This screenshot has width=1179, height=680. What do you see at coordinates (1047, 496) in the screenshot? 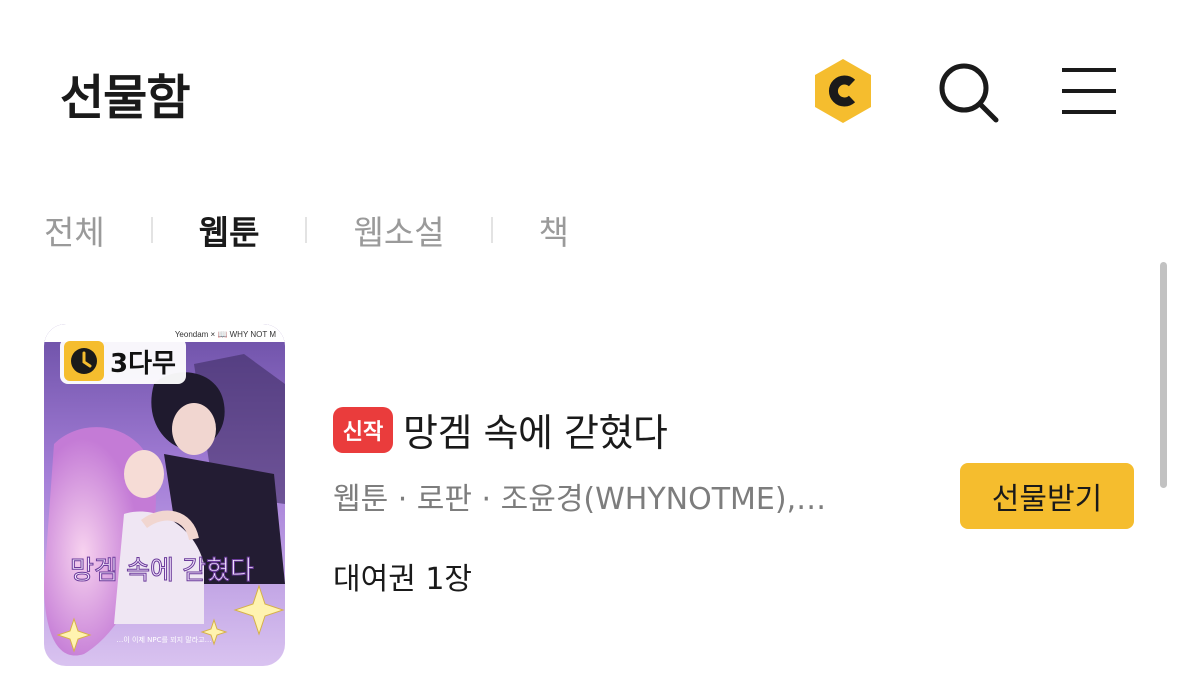
I see `receive-gift-button: 선물받기` at bounding box center [1047, 496].